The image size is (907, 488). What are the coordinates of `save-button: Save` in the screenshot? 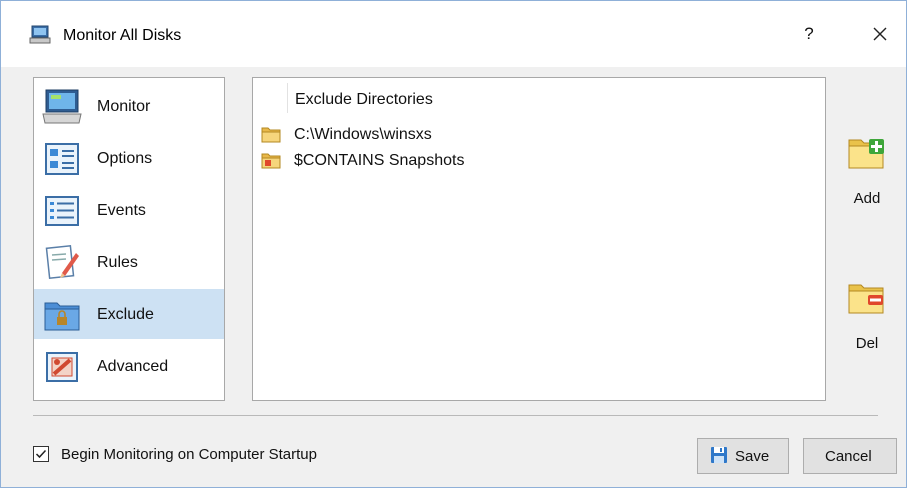 It's located at (743, 456).